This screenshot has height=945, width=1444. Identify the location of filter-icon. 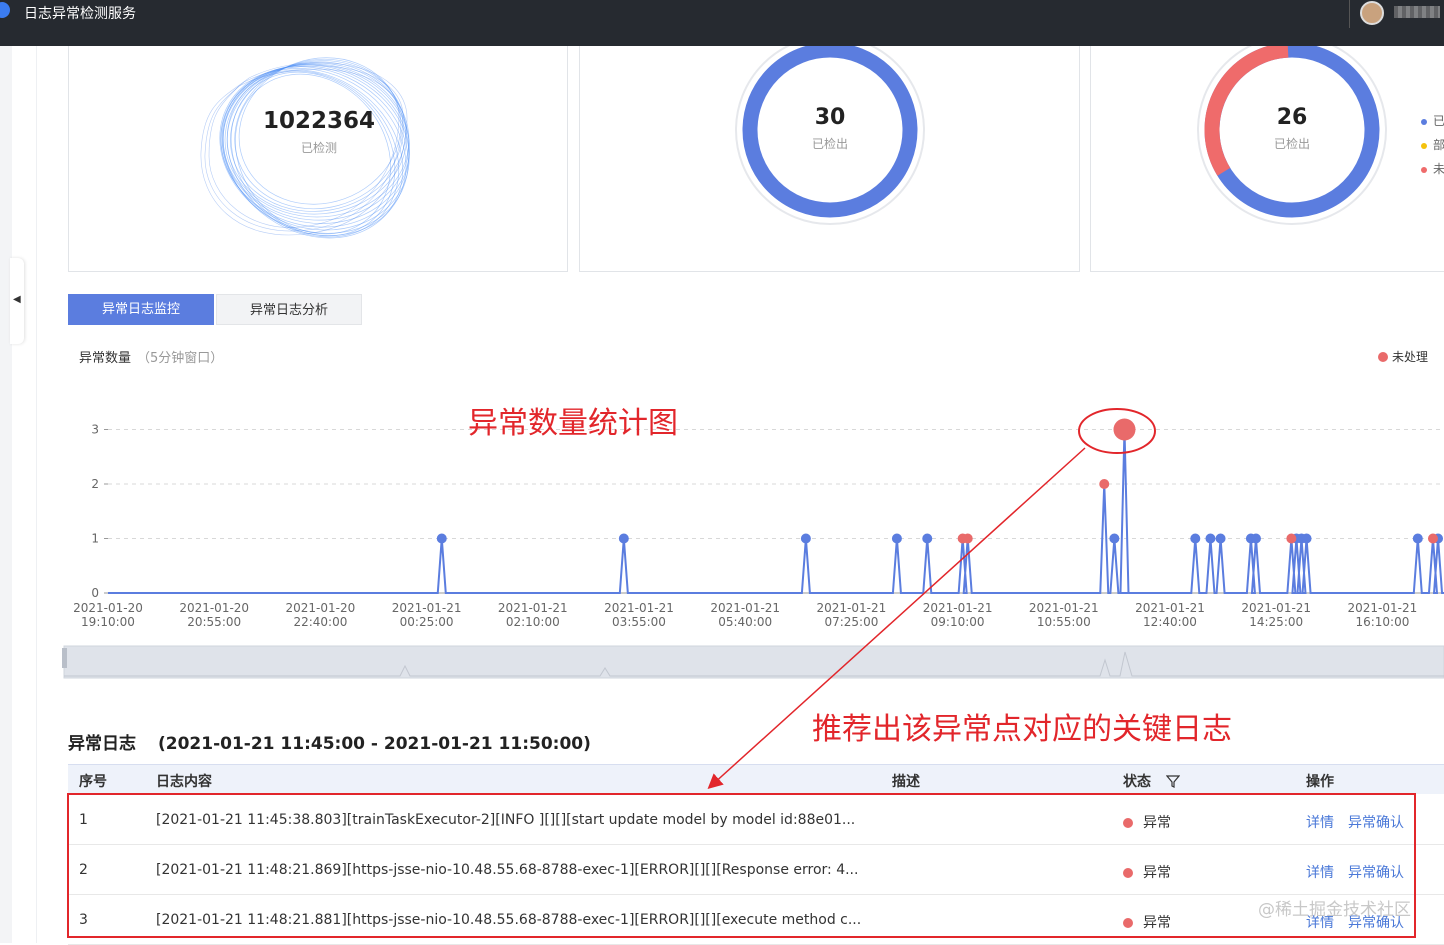
(1173, 781).